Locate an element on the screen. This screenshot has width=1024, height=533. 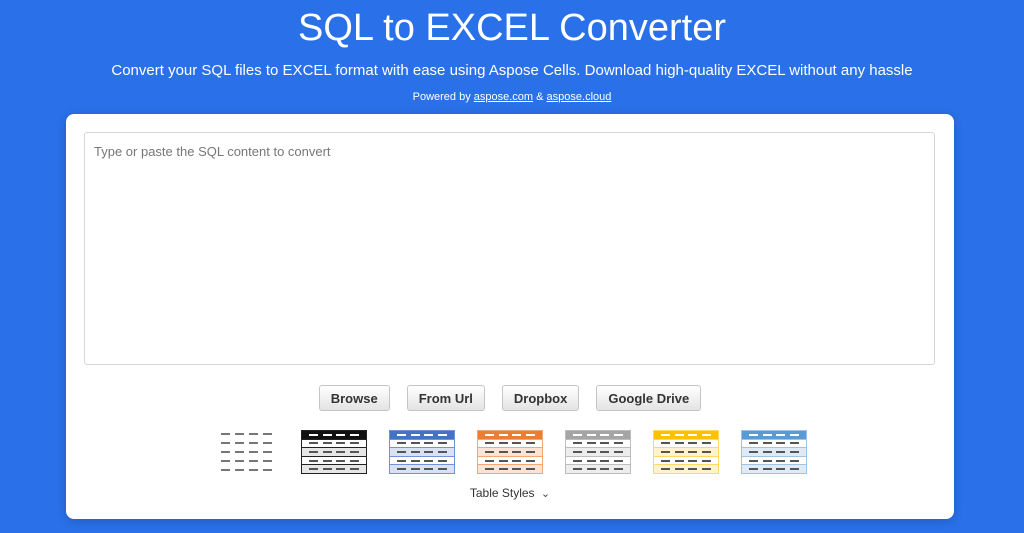
table-style-blue is located at coordinates (422, 452).